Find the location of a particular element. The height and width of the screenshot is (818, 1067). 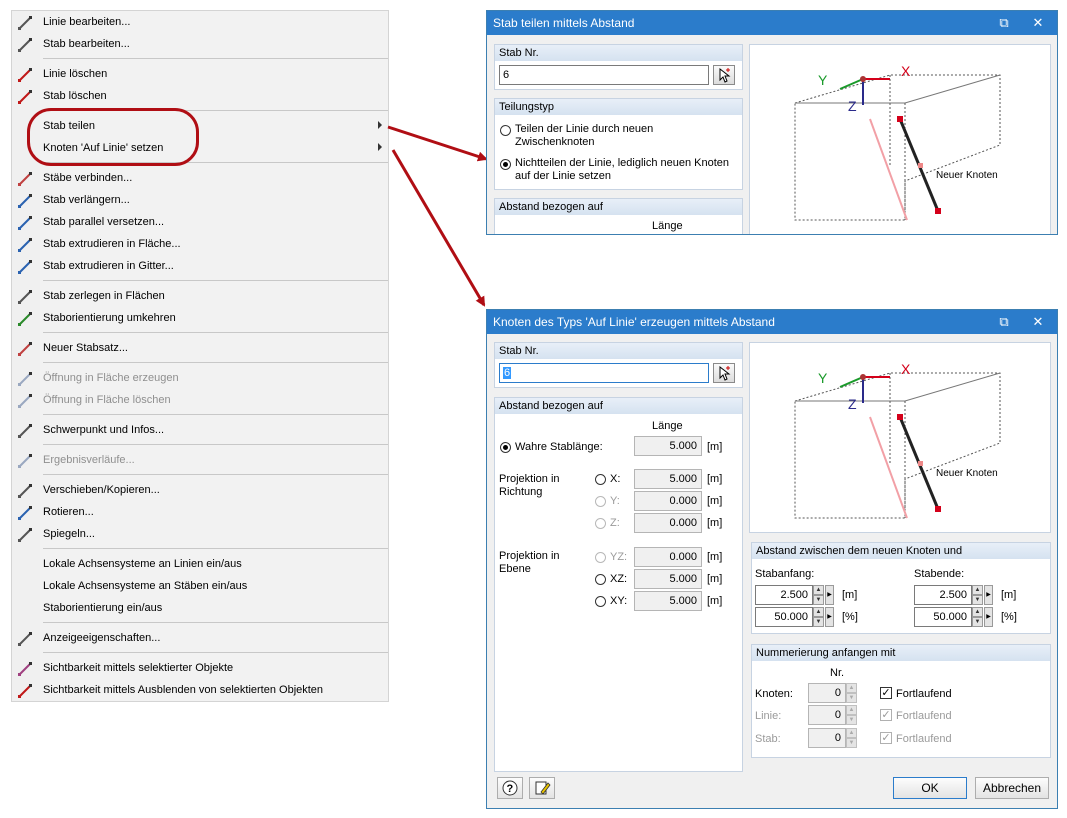

line-continuous-checkbox: ✓ is located at coordinates (886, 715).